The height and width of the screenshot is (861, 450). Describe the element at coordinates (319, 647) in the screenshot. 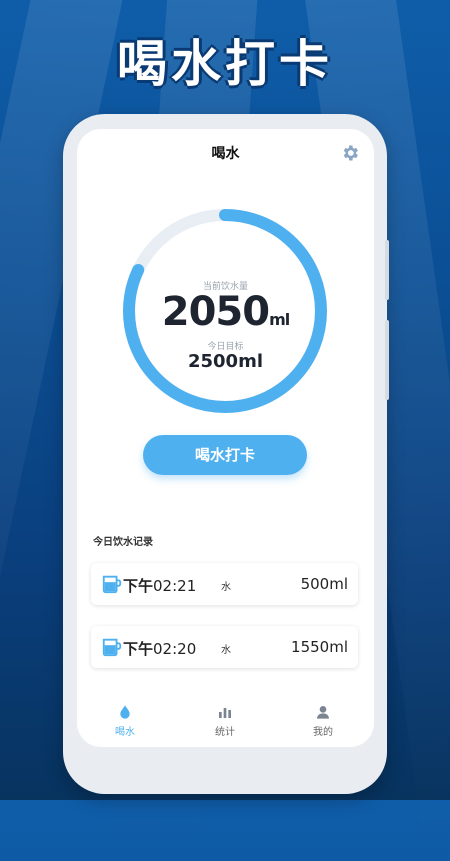

I see `record-amount: 1550ml` at that location.